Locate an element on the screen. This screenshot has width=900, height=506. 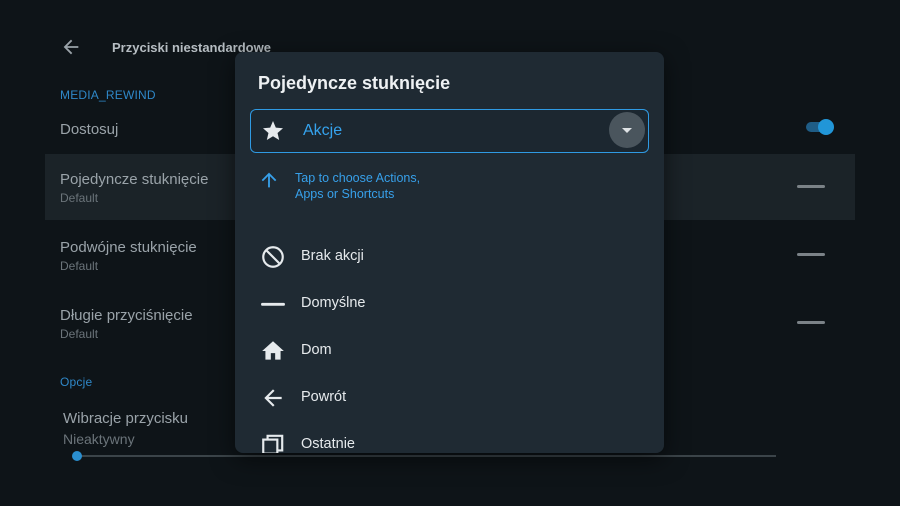
section-label-key: MEDIA_REWIND is located at coordinates (108, 95).